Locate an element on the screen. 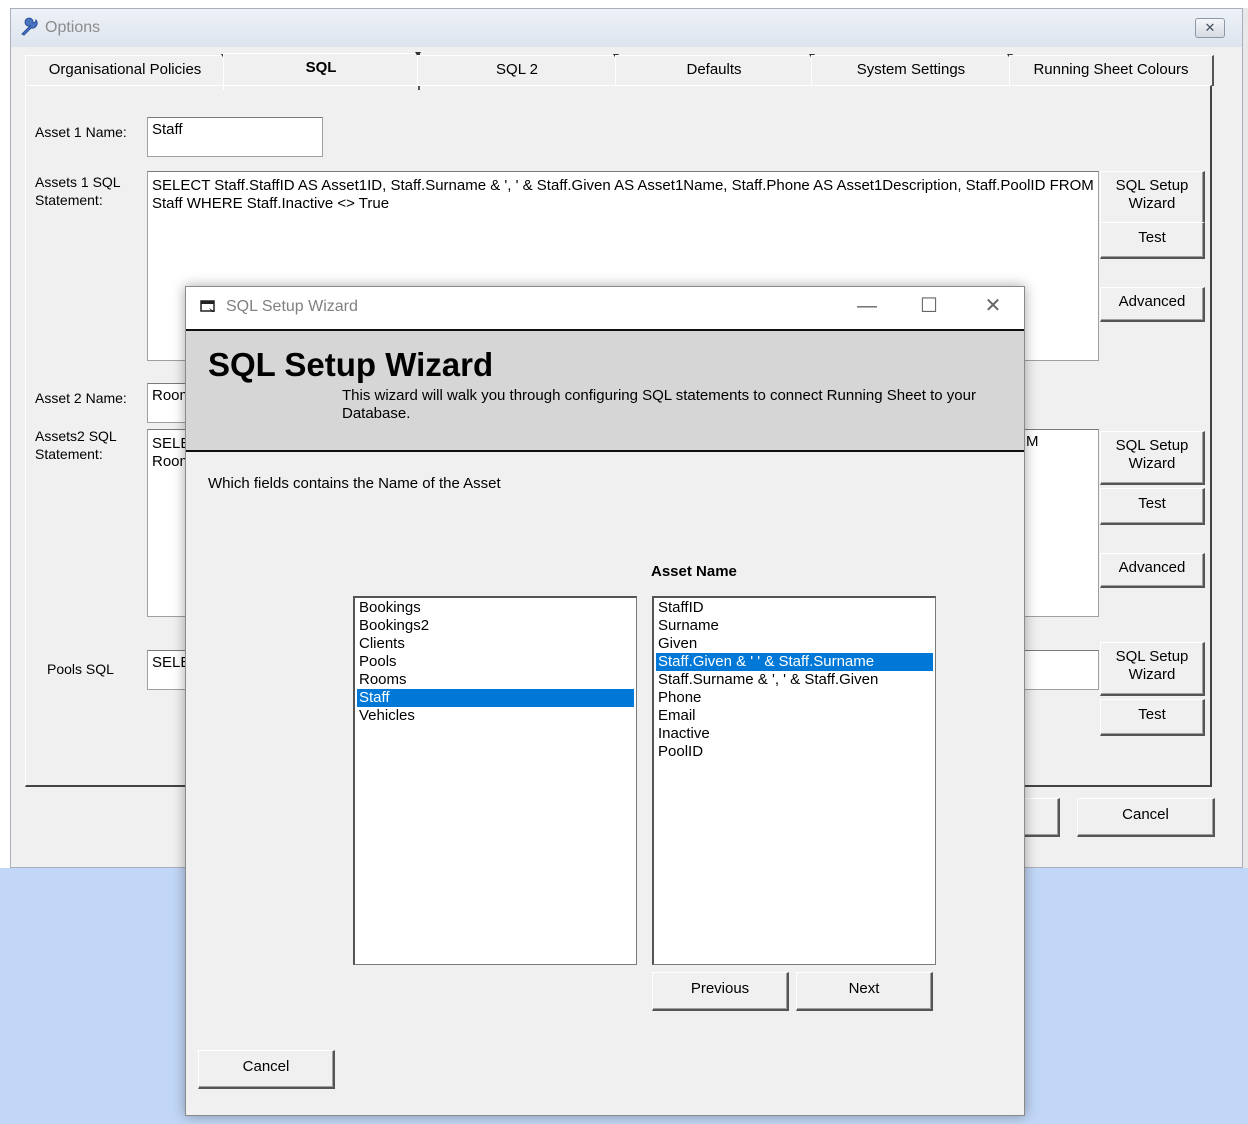  list-item-phone: Phone is located at coordinates (794, 698).